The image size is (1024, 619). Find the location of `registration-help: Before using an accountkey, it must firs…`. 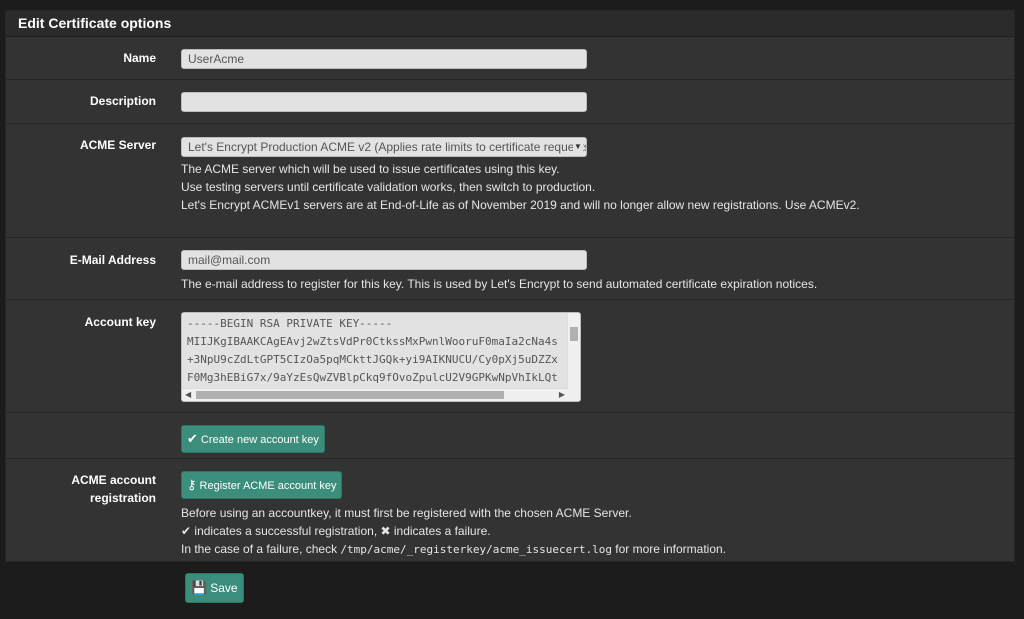

registration-help: Before using an accountkey, it must firs… is located at coordinates (453, 531).